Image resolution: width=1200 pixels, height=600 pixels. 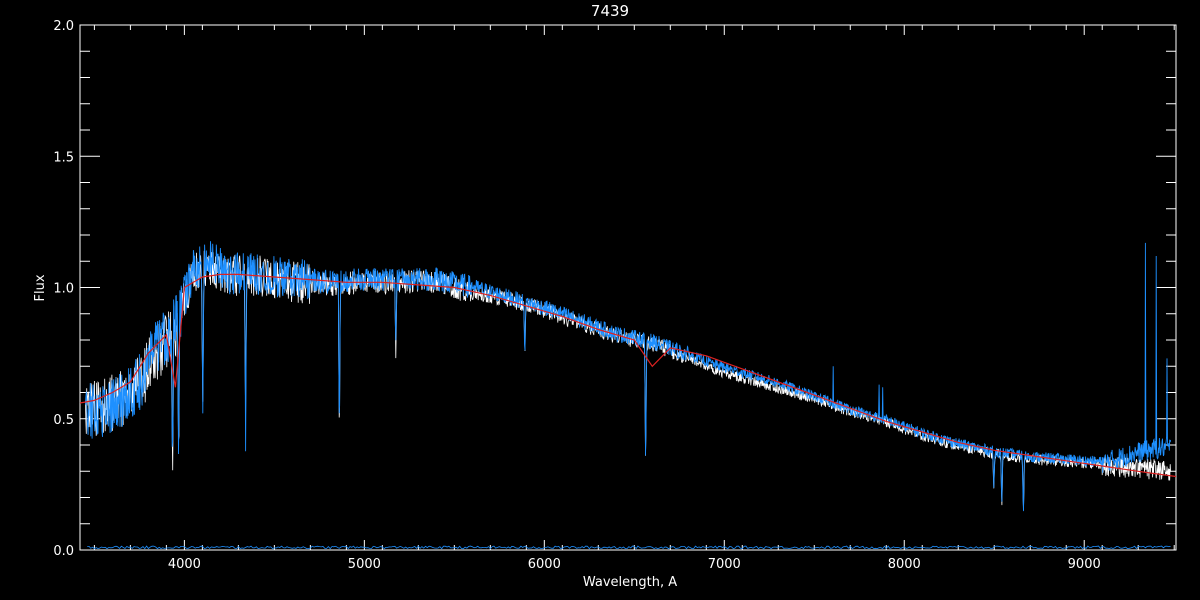 What do you see at coordinates (63, 157) in the screenshot?
I see `y-tick-label: 1.5` at bounding box center [63, 157].